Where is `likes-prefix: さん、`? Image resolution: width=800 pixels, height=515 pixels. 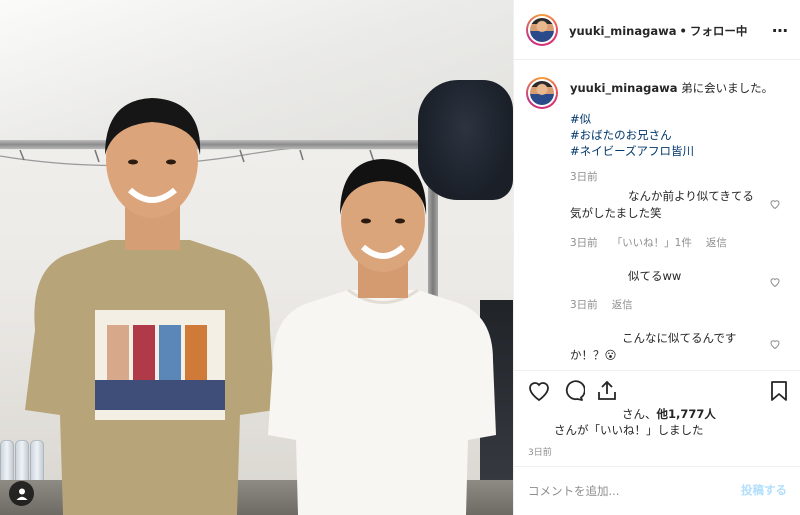
likes-prefix: さん、 is located at coordinates (639, 414).